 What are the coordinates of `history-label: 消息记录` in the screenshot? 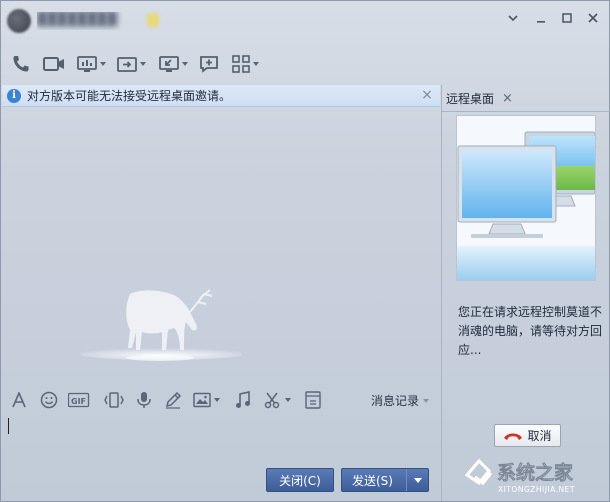 It's located at (394, 401).